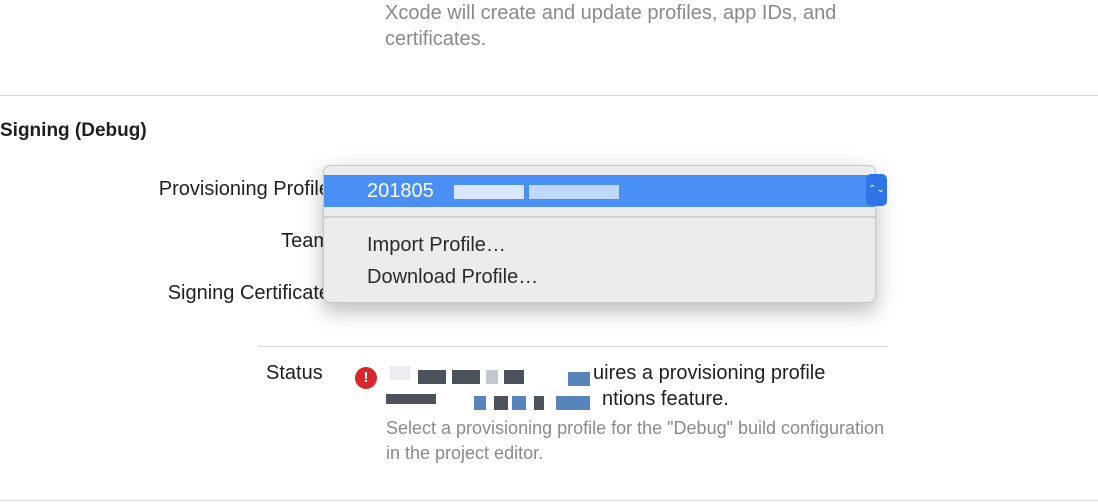 This screenshot has width=1098, height=504. Describe the element at coordinates (366, 378) in the screenshot. I see `error-icon: !` at that location.